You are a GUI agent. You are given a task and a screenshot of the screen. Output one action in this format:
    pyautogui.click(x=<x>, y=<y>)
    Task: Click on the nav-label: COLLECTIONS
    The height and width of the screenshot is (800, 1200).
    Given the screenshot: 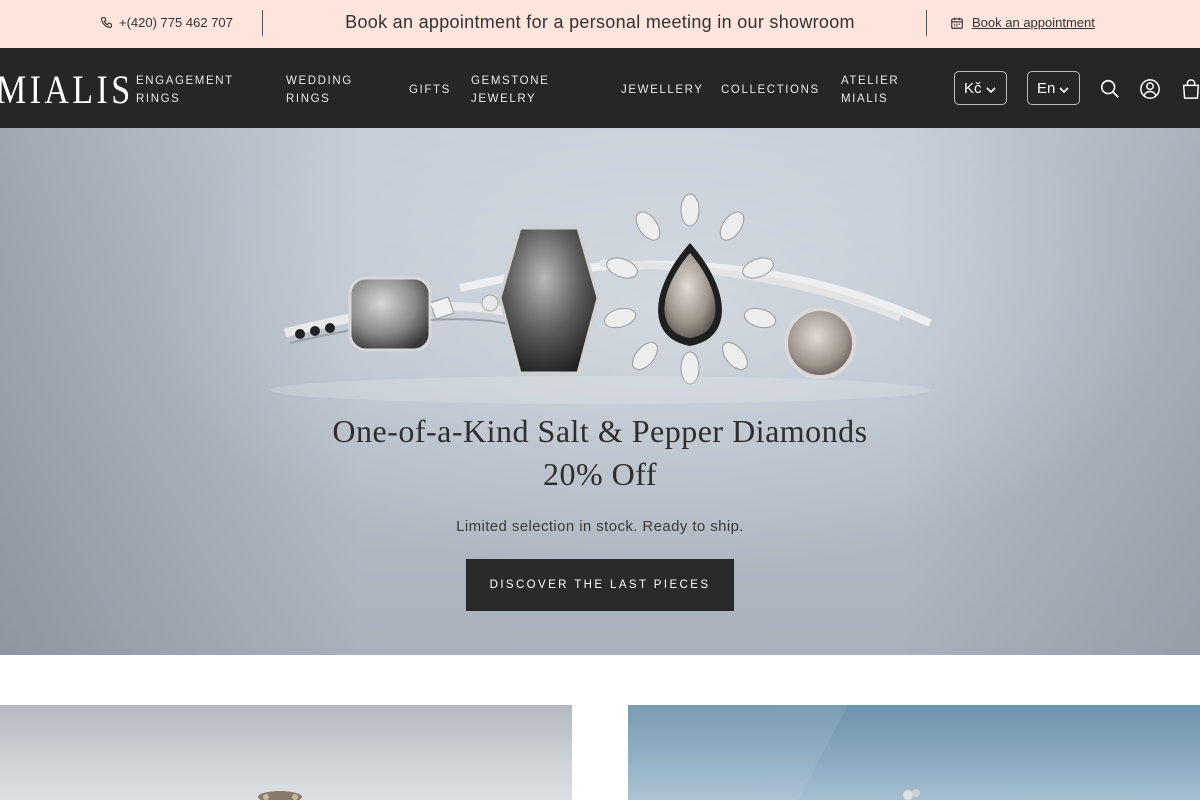 What is the action you would take?
    pyautogui.click(x=770, y=90)
    